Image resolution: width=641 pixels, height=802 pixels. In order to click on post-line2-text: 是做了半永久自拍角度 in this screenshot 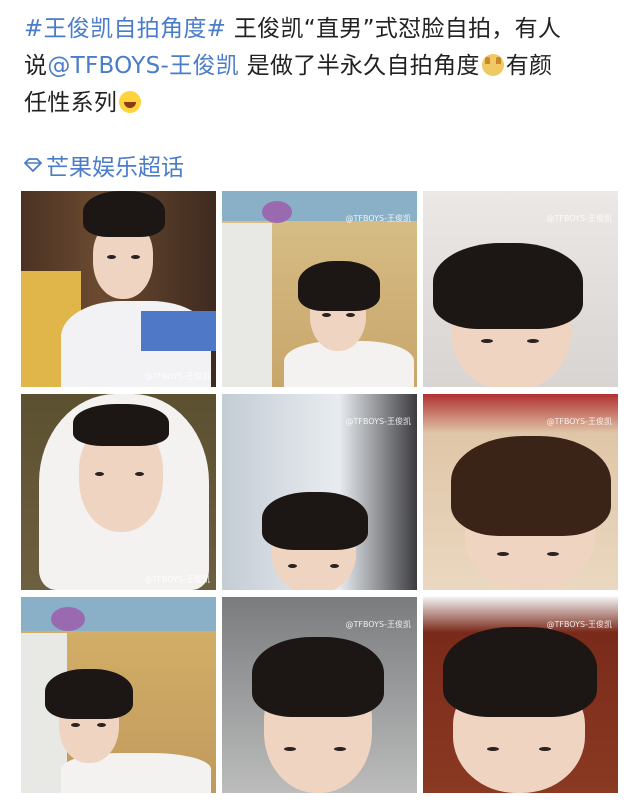, I will do `click(359, 66)`.